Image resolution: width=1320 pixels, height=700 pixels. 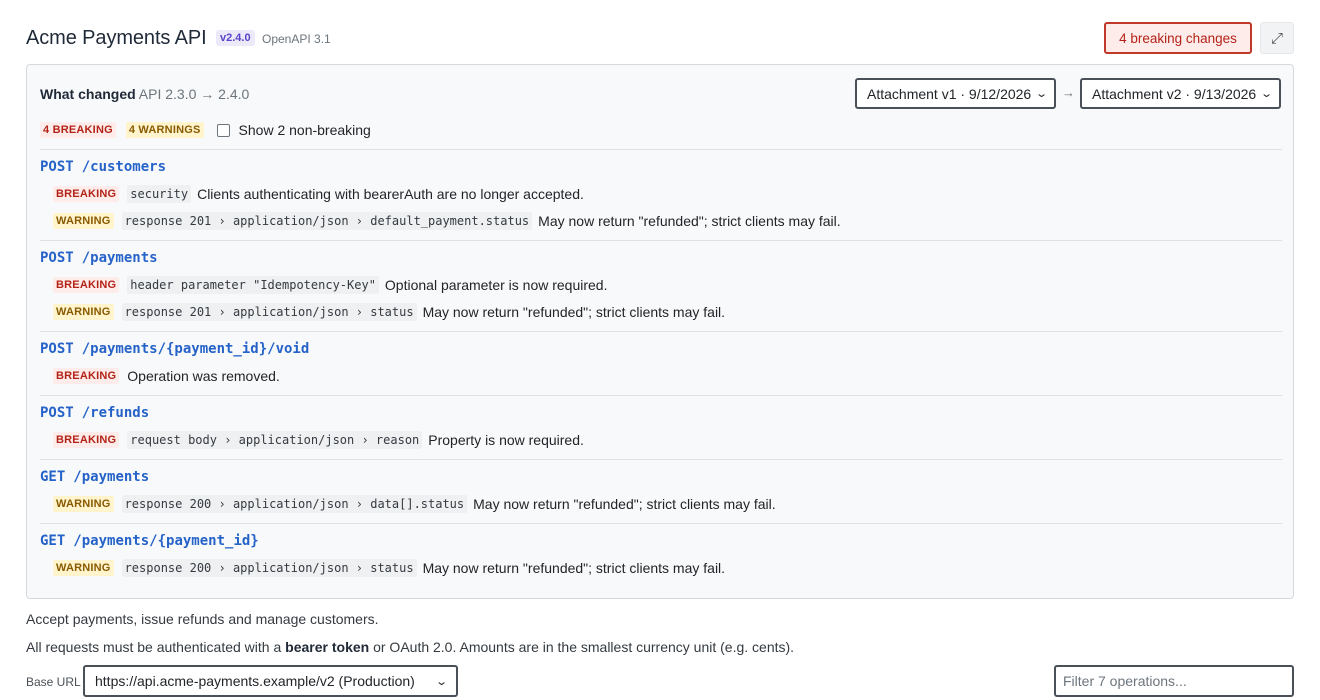 What do you see at coordinates (661, 167) in the screenshot?
I see `operation-path-link: POST/customers` at bounding box center [661, 167].